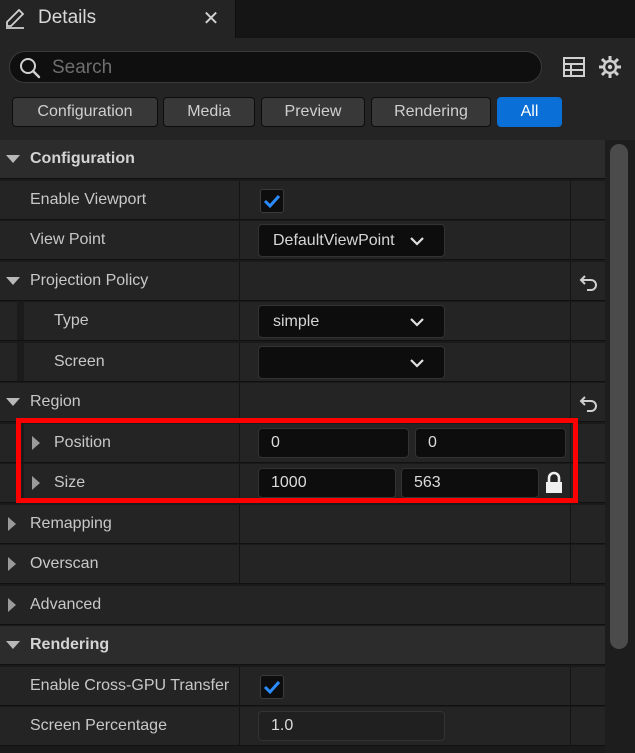 Image resolution: width=635 pixels, height=753 pixels. What do you see at coordinates (79, 361) in the screenshot?
I see `property-label: Screen` at bounding box center [79, 361].